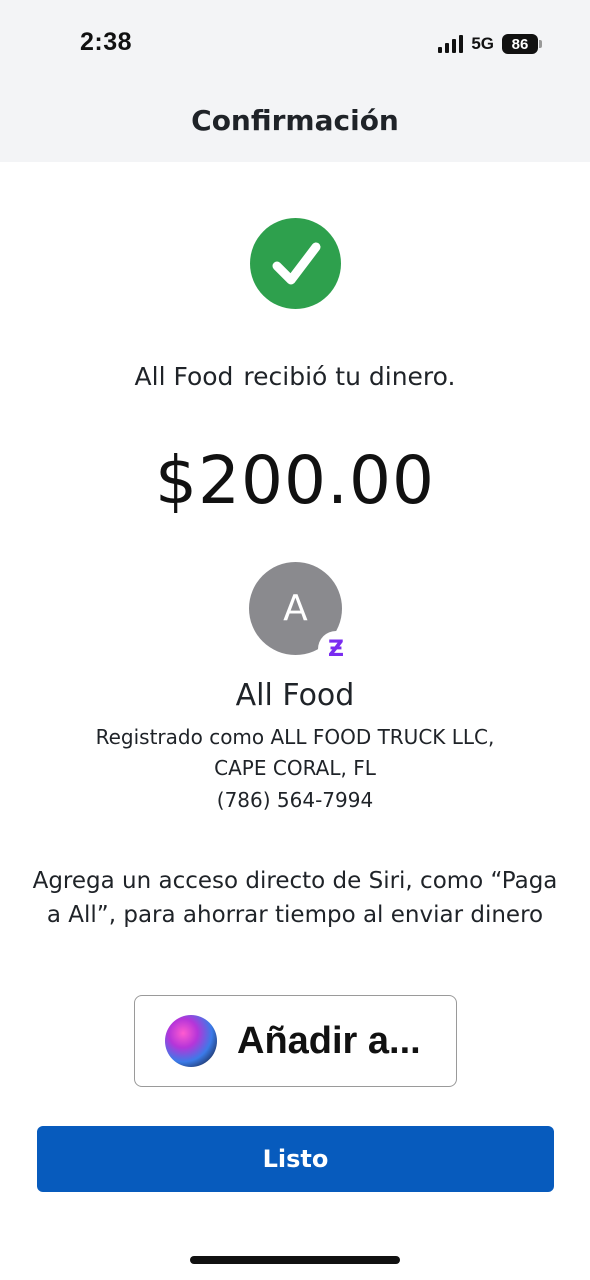 The image size is (590, 1280). What do you see at coordinates (106, 42) in the screenshot?
I see `status-time: 2:38` at bounding box center [106, 42].